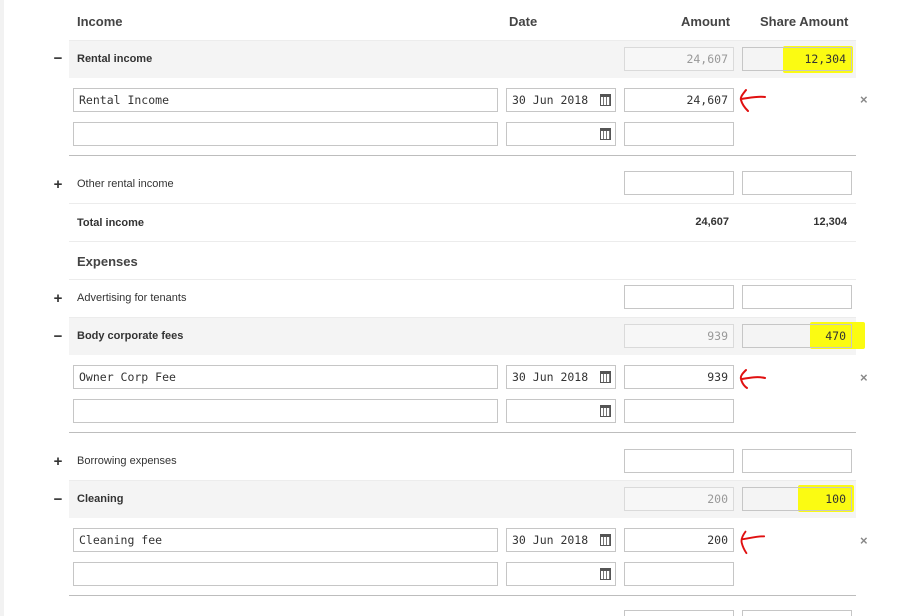  What do you see at coordinates (2, 308) in the screenshot?
I see `left-border` at bounding box center [2, 308].